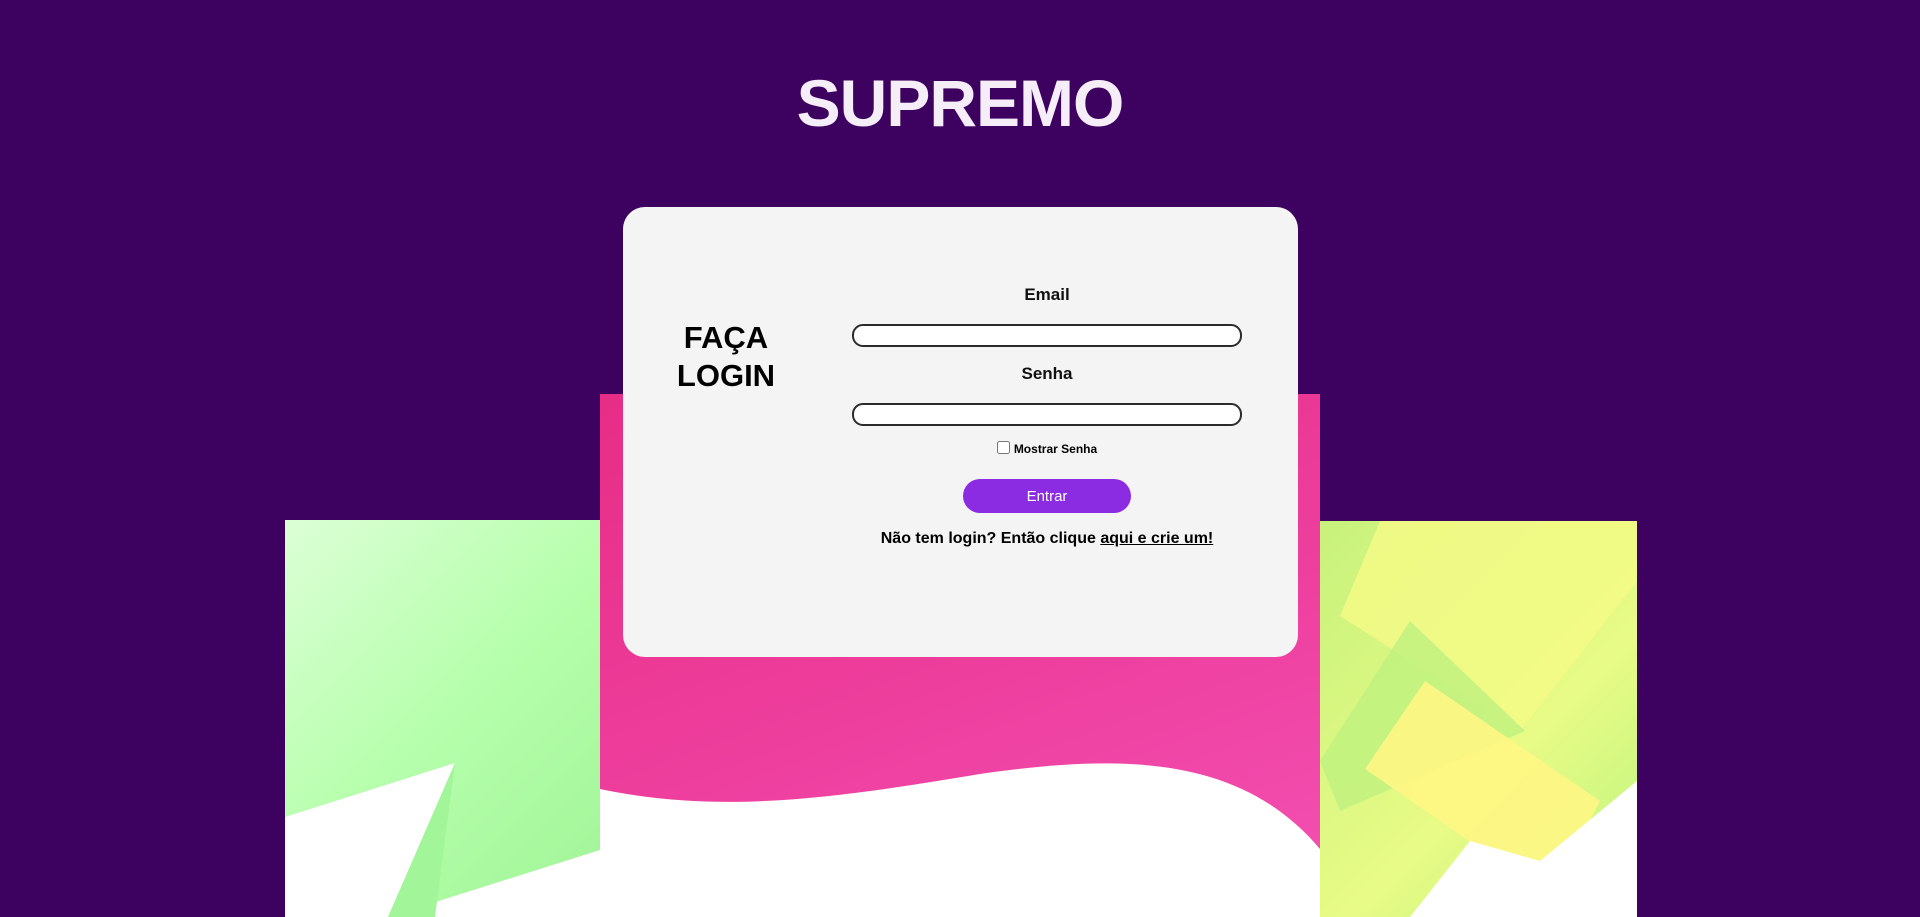 The image size is (1920, 917). What do you see at coordinates (1047, 373) in the screenshot?
I see `password-label: Senha` at bounding box center [1047, 373].